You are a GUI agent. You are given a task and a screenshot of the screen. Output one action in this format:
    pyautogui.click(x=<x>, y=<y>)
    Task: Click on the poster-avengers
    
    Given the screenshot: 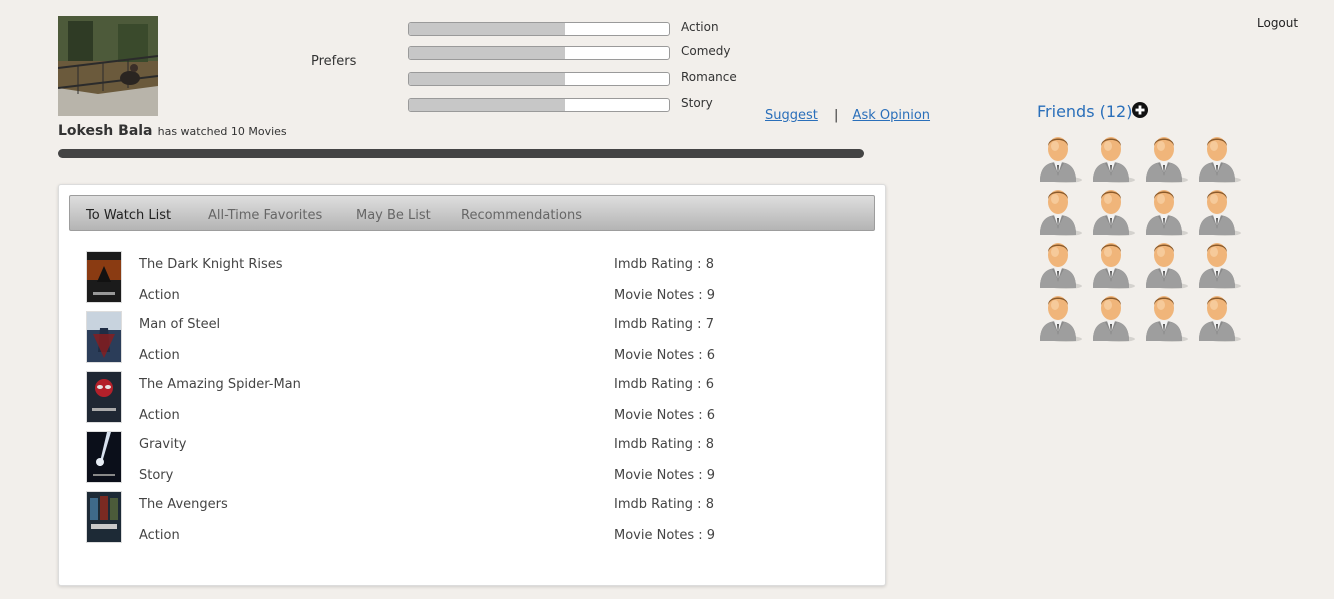 What is the action you would take?
    pyautogui.click(x=104, y=517)
    